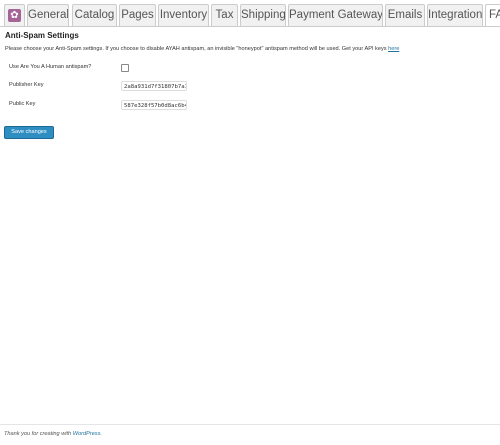 Image resolution: width=500 pixels, height=445 pixels. I want to click on wordpress-link: WordPress, so click(87, 434).